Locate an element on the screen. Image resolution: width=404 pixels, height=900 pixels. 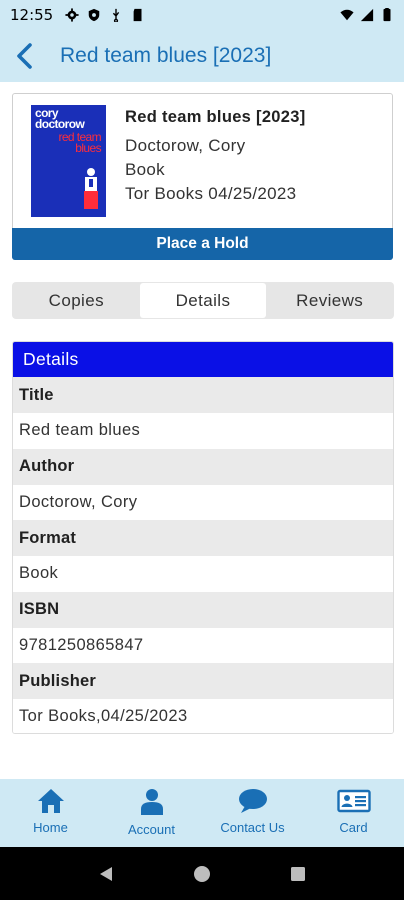
detail-label-author: Author is located at coordinates (203, 466).